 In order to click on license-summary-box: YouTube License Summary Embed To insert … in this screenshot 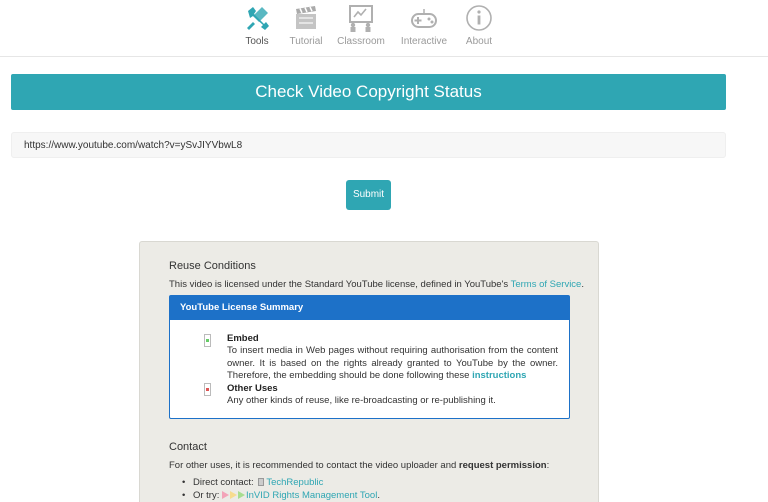, I will do `click(369, 357)`.